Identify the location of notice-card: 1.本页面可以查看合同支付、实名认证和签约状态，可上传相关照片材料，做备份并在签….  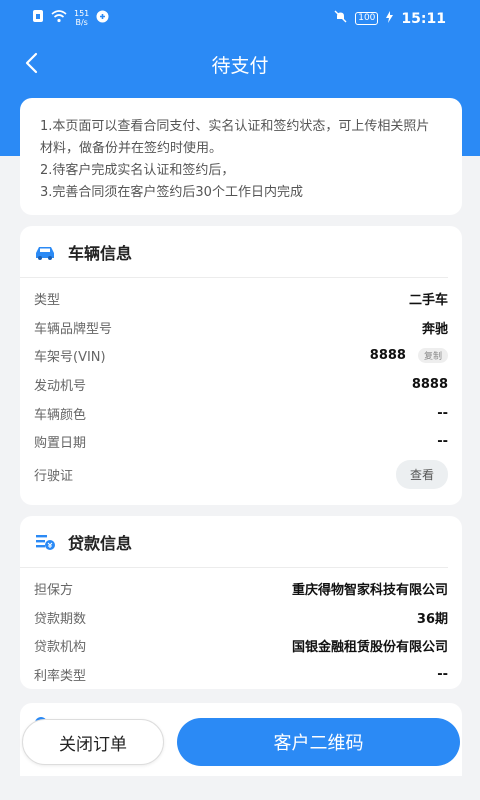
(241, 156).